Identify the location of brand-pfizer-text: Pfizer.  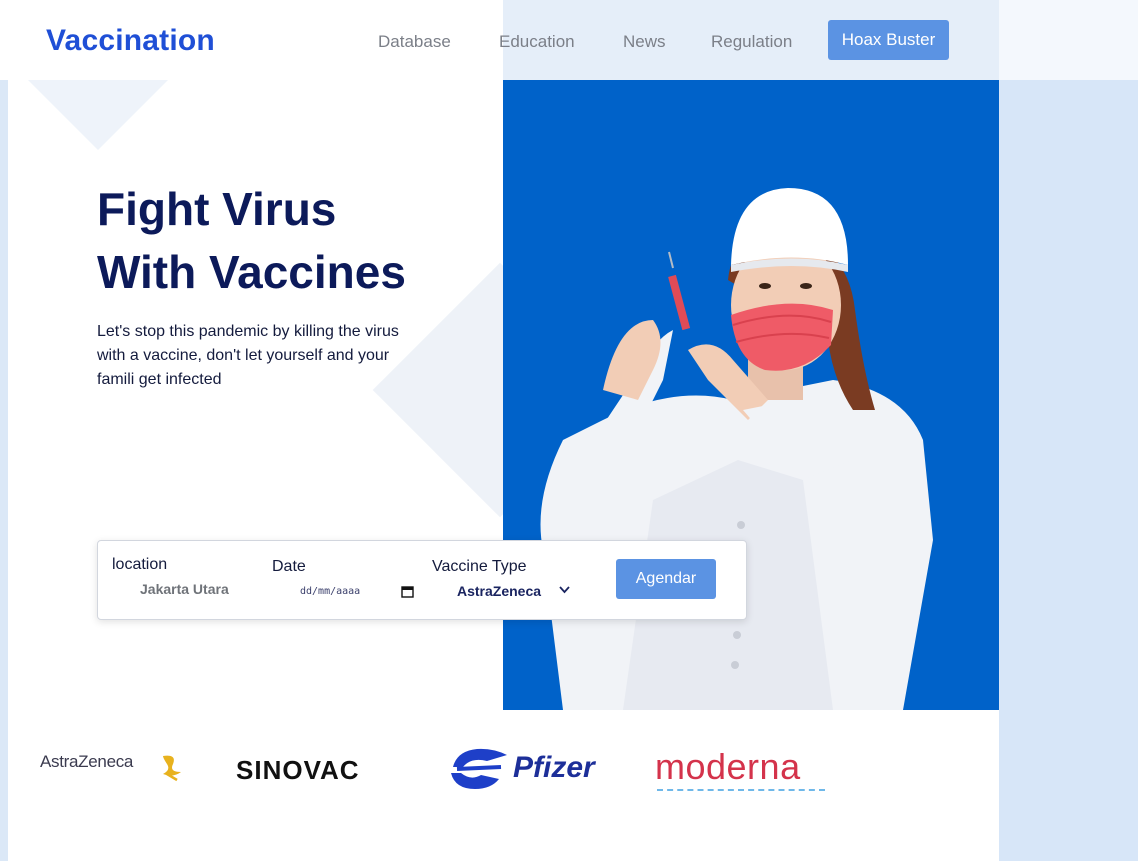
(554, 767).